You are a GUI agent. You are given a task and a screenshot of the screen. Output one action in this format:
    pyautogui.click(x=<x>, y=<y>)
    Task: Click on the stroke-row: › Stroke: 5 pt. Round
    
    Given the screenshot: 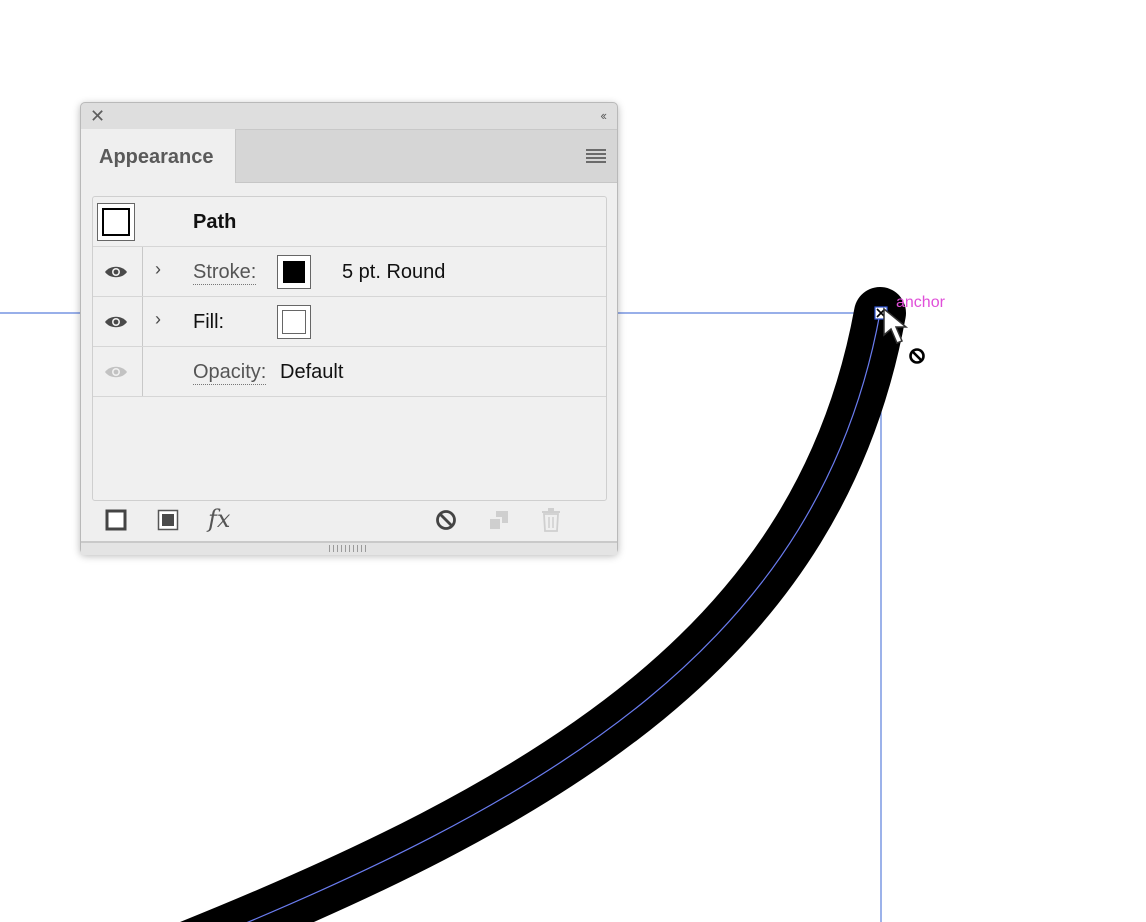 What is the action you would take?
    pyautogui.click(x=349, y=272)
    